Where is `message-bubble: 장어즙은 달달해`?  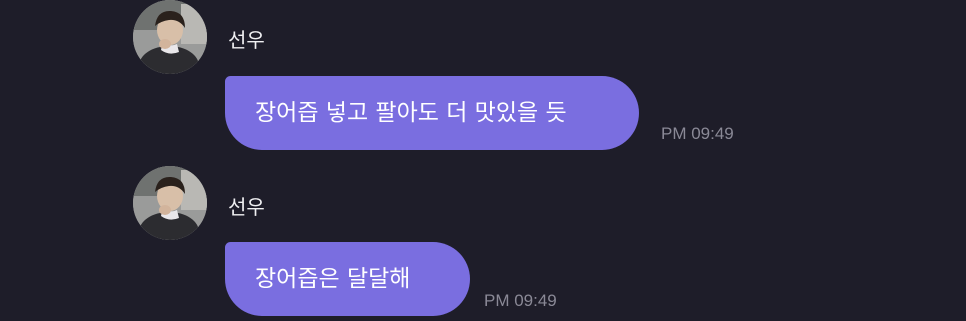
message-bubble: 장어즙은 달달해 is located at coordinates (347, 279).